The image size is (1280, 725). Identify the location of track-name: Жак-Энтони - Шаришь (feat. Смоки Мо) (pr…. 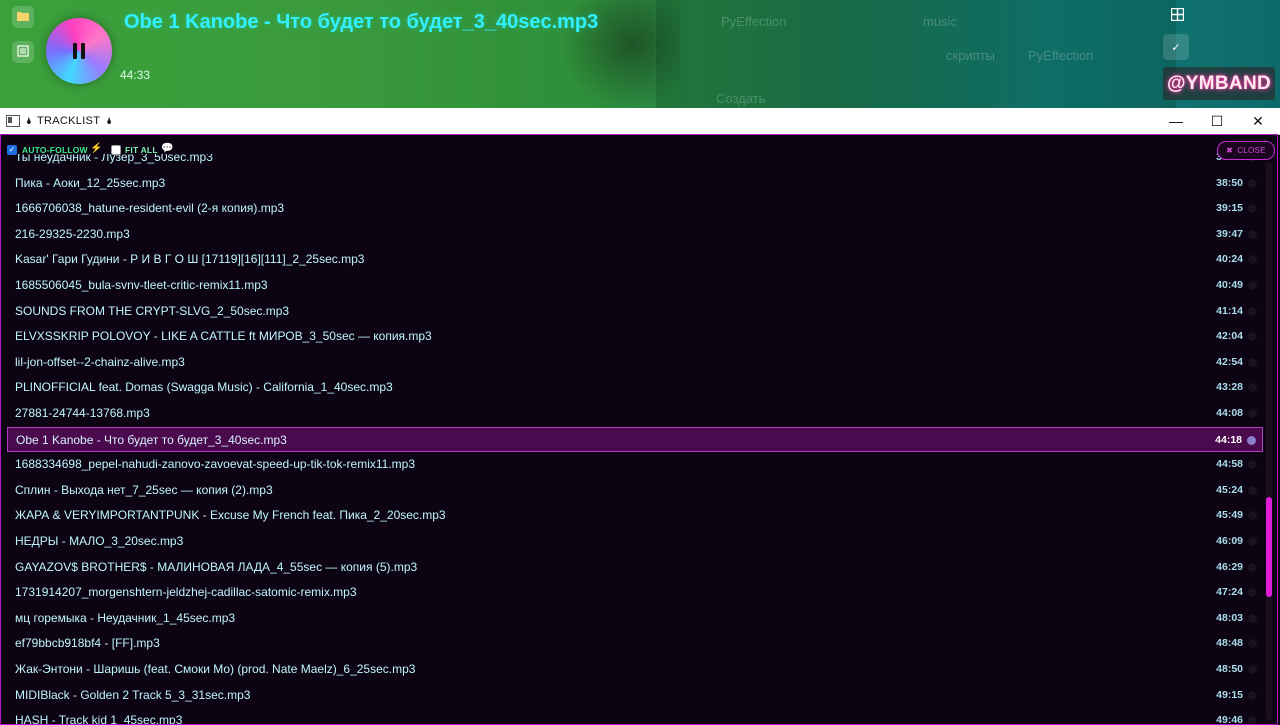
(215, 669).